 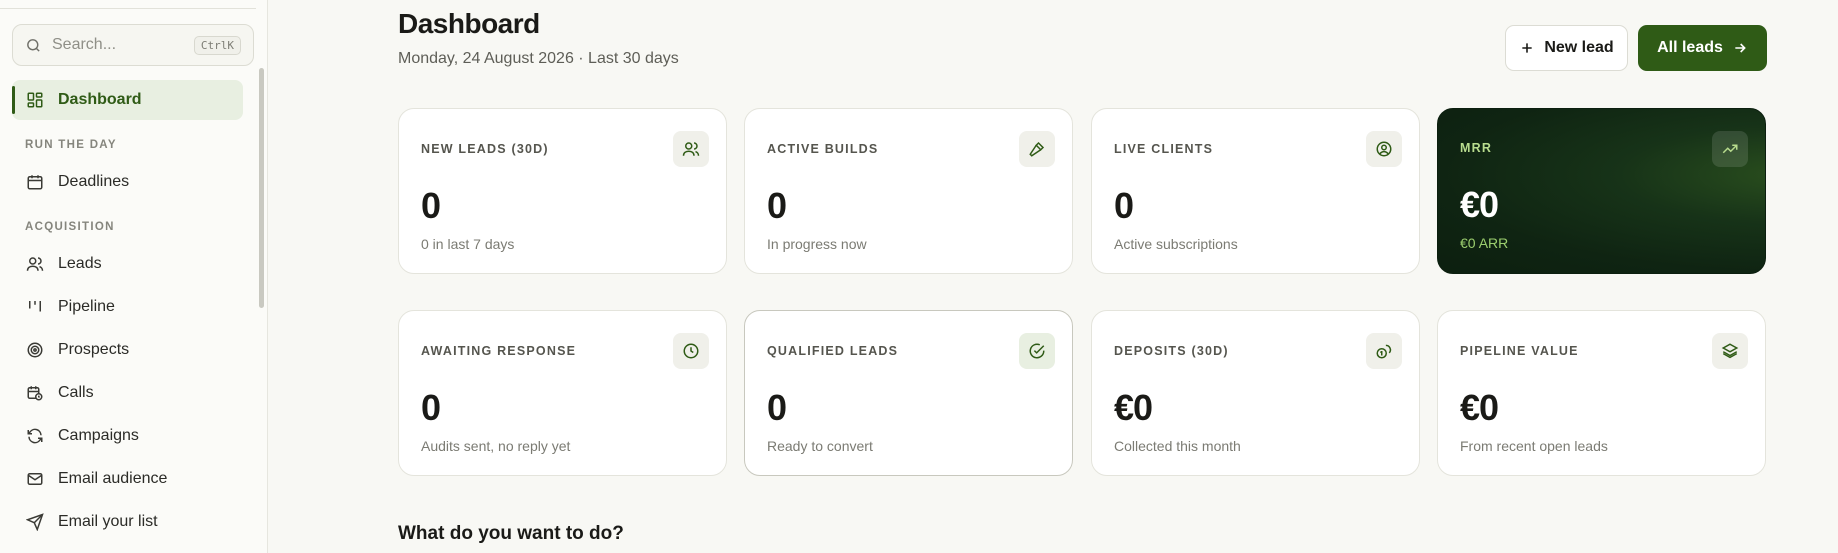 What do you see at coordinates (1579, 47) in the screenshot?
I see `new-lead-label: New lead` at bounding box center [1579, 47].